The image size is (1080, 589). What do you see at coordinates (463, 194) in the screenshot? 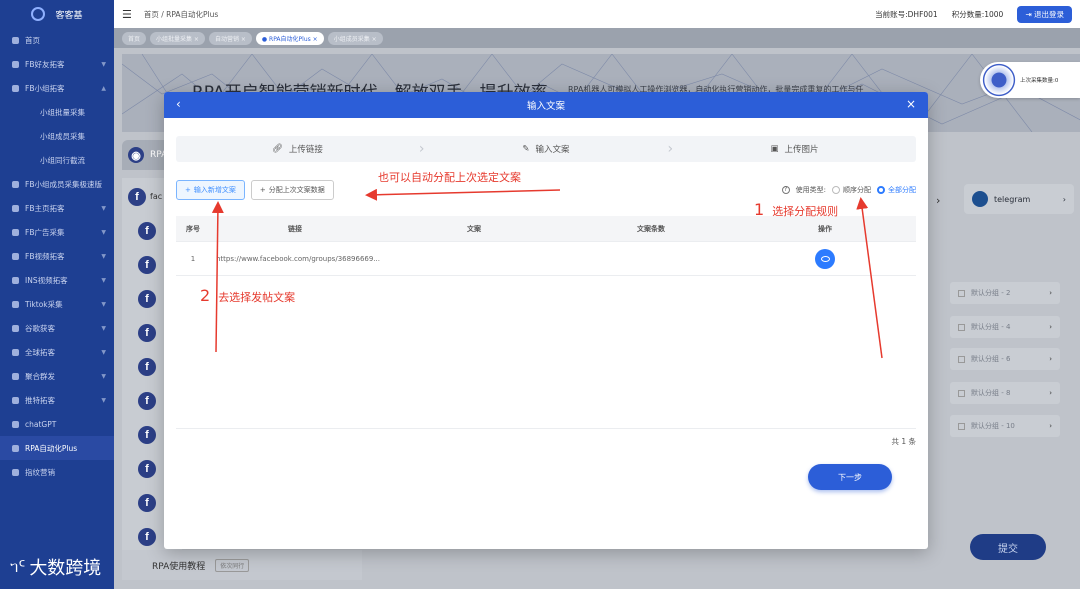
I see `arrow-to-assign-button` at bounding box center [463, 194].